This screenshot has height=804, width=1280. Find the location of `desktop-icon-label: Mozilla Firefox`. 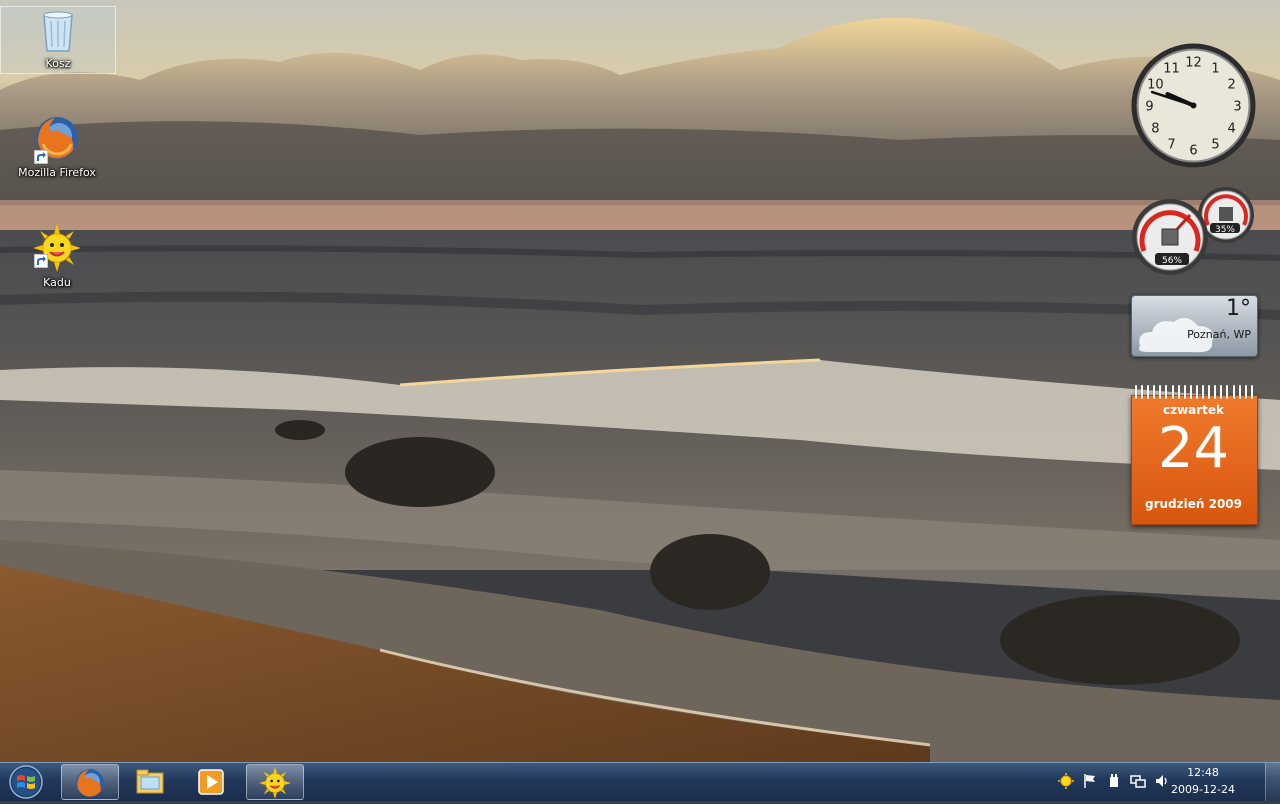

desktop-icon-label: Mozilla Firefox is located at coordinates (57, 172).